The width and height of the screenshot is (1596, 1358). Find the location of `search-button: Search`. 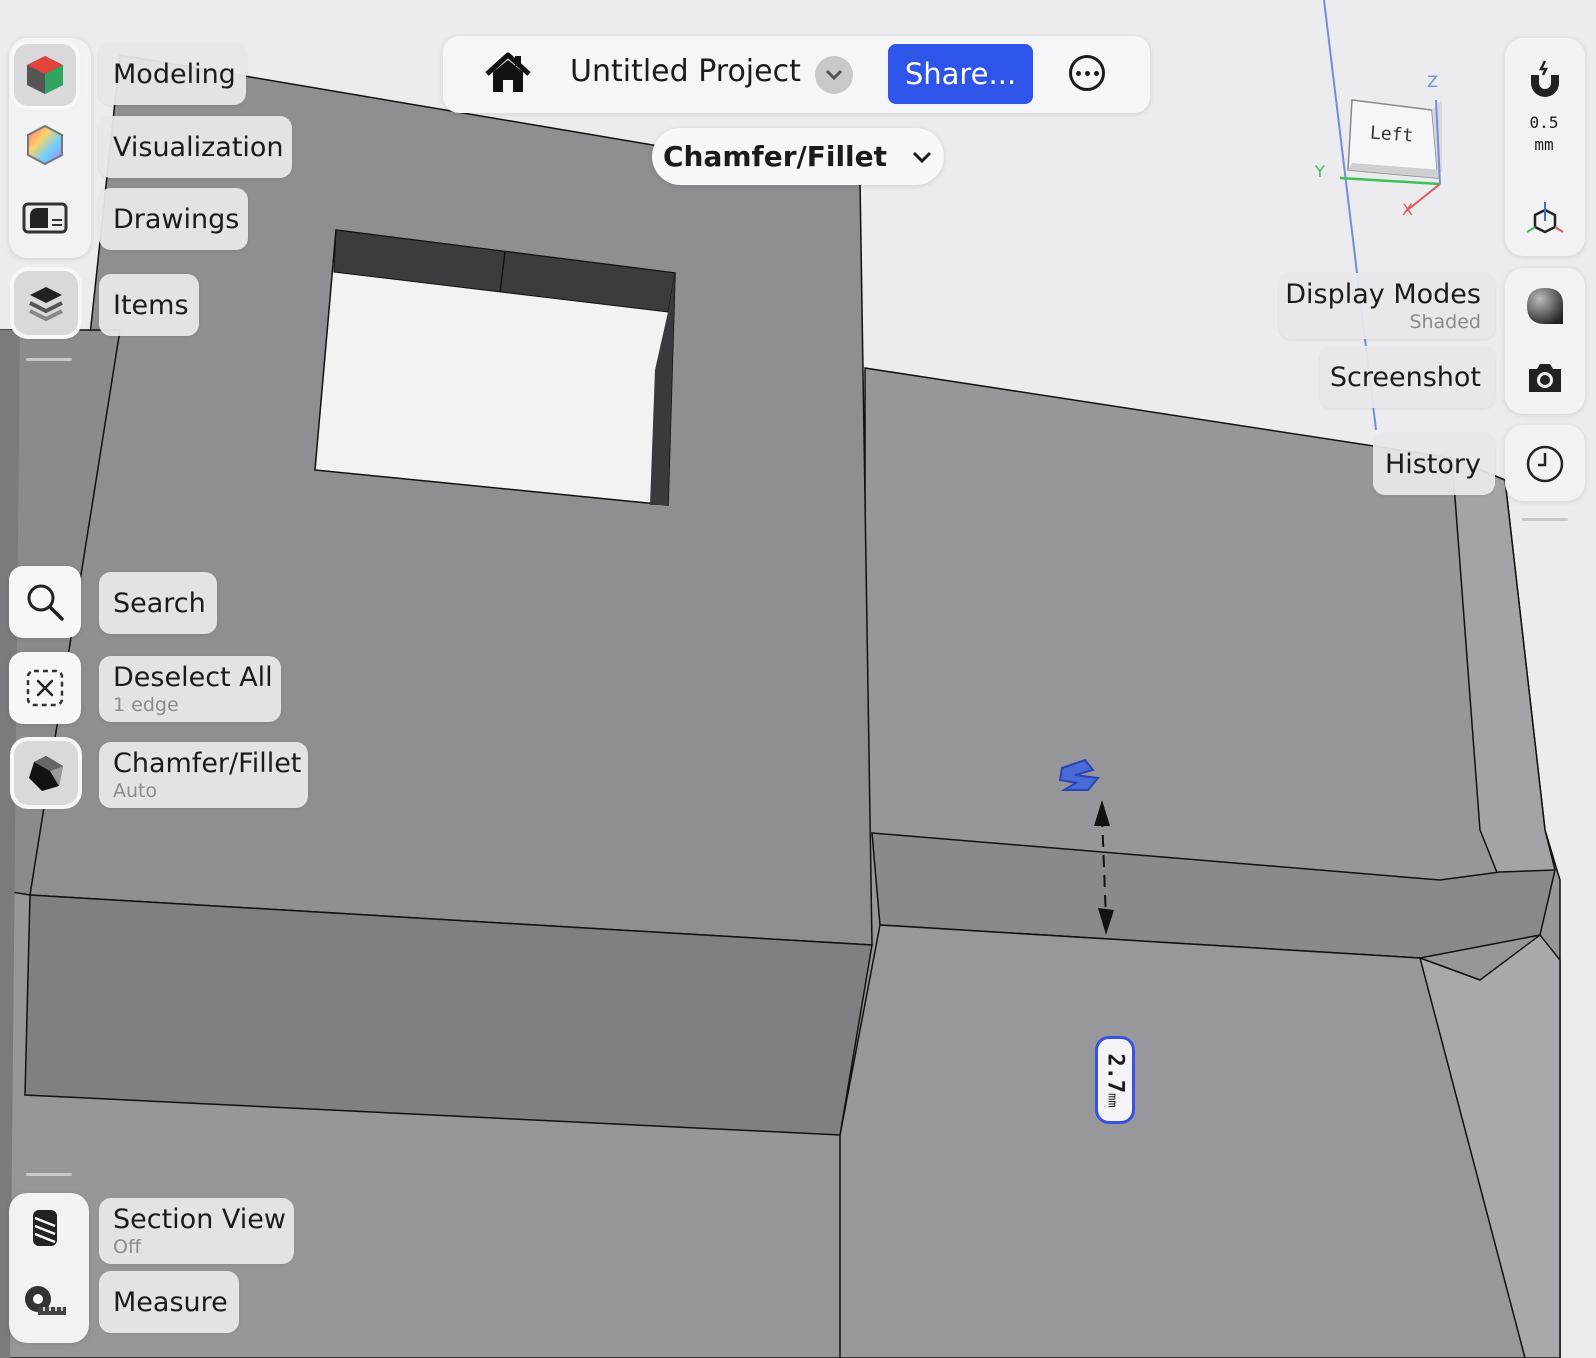

search-button: Search is located at coordinates (158, 603).